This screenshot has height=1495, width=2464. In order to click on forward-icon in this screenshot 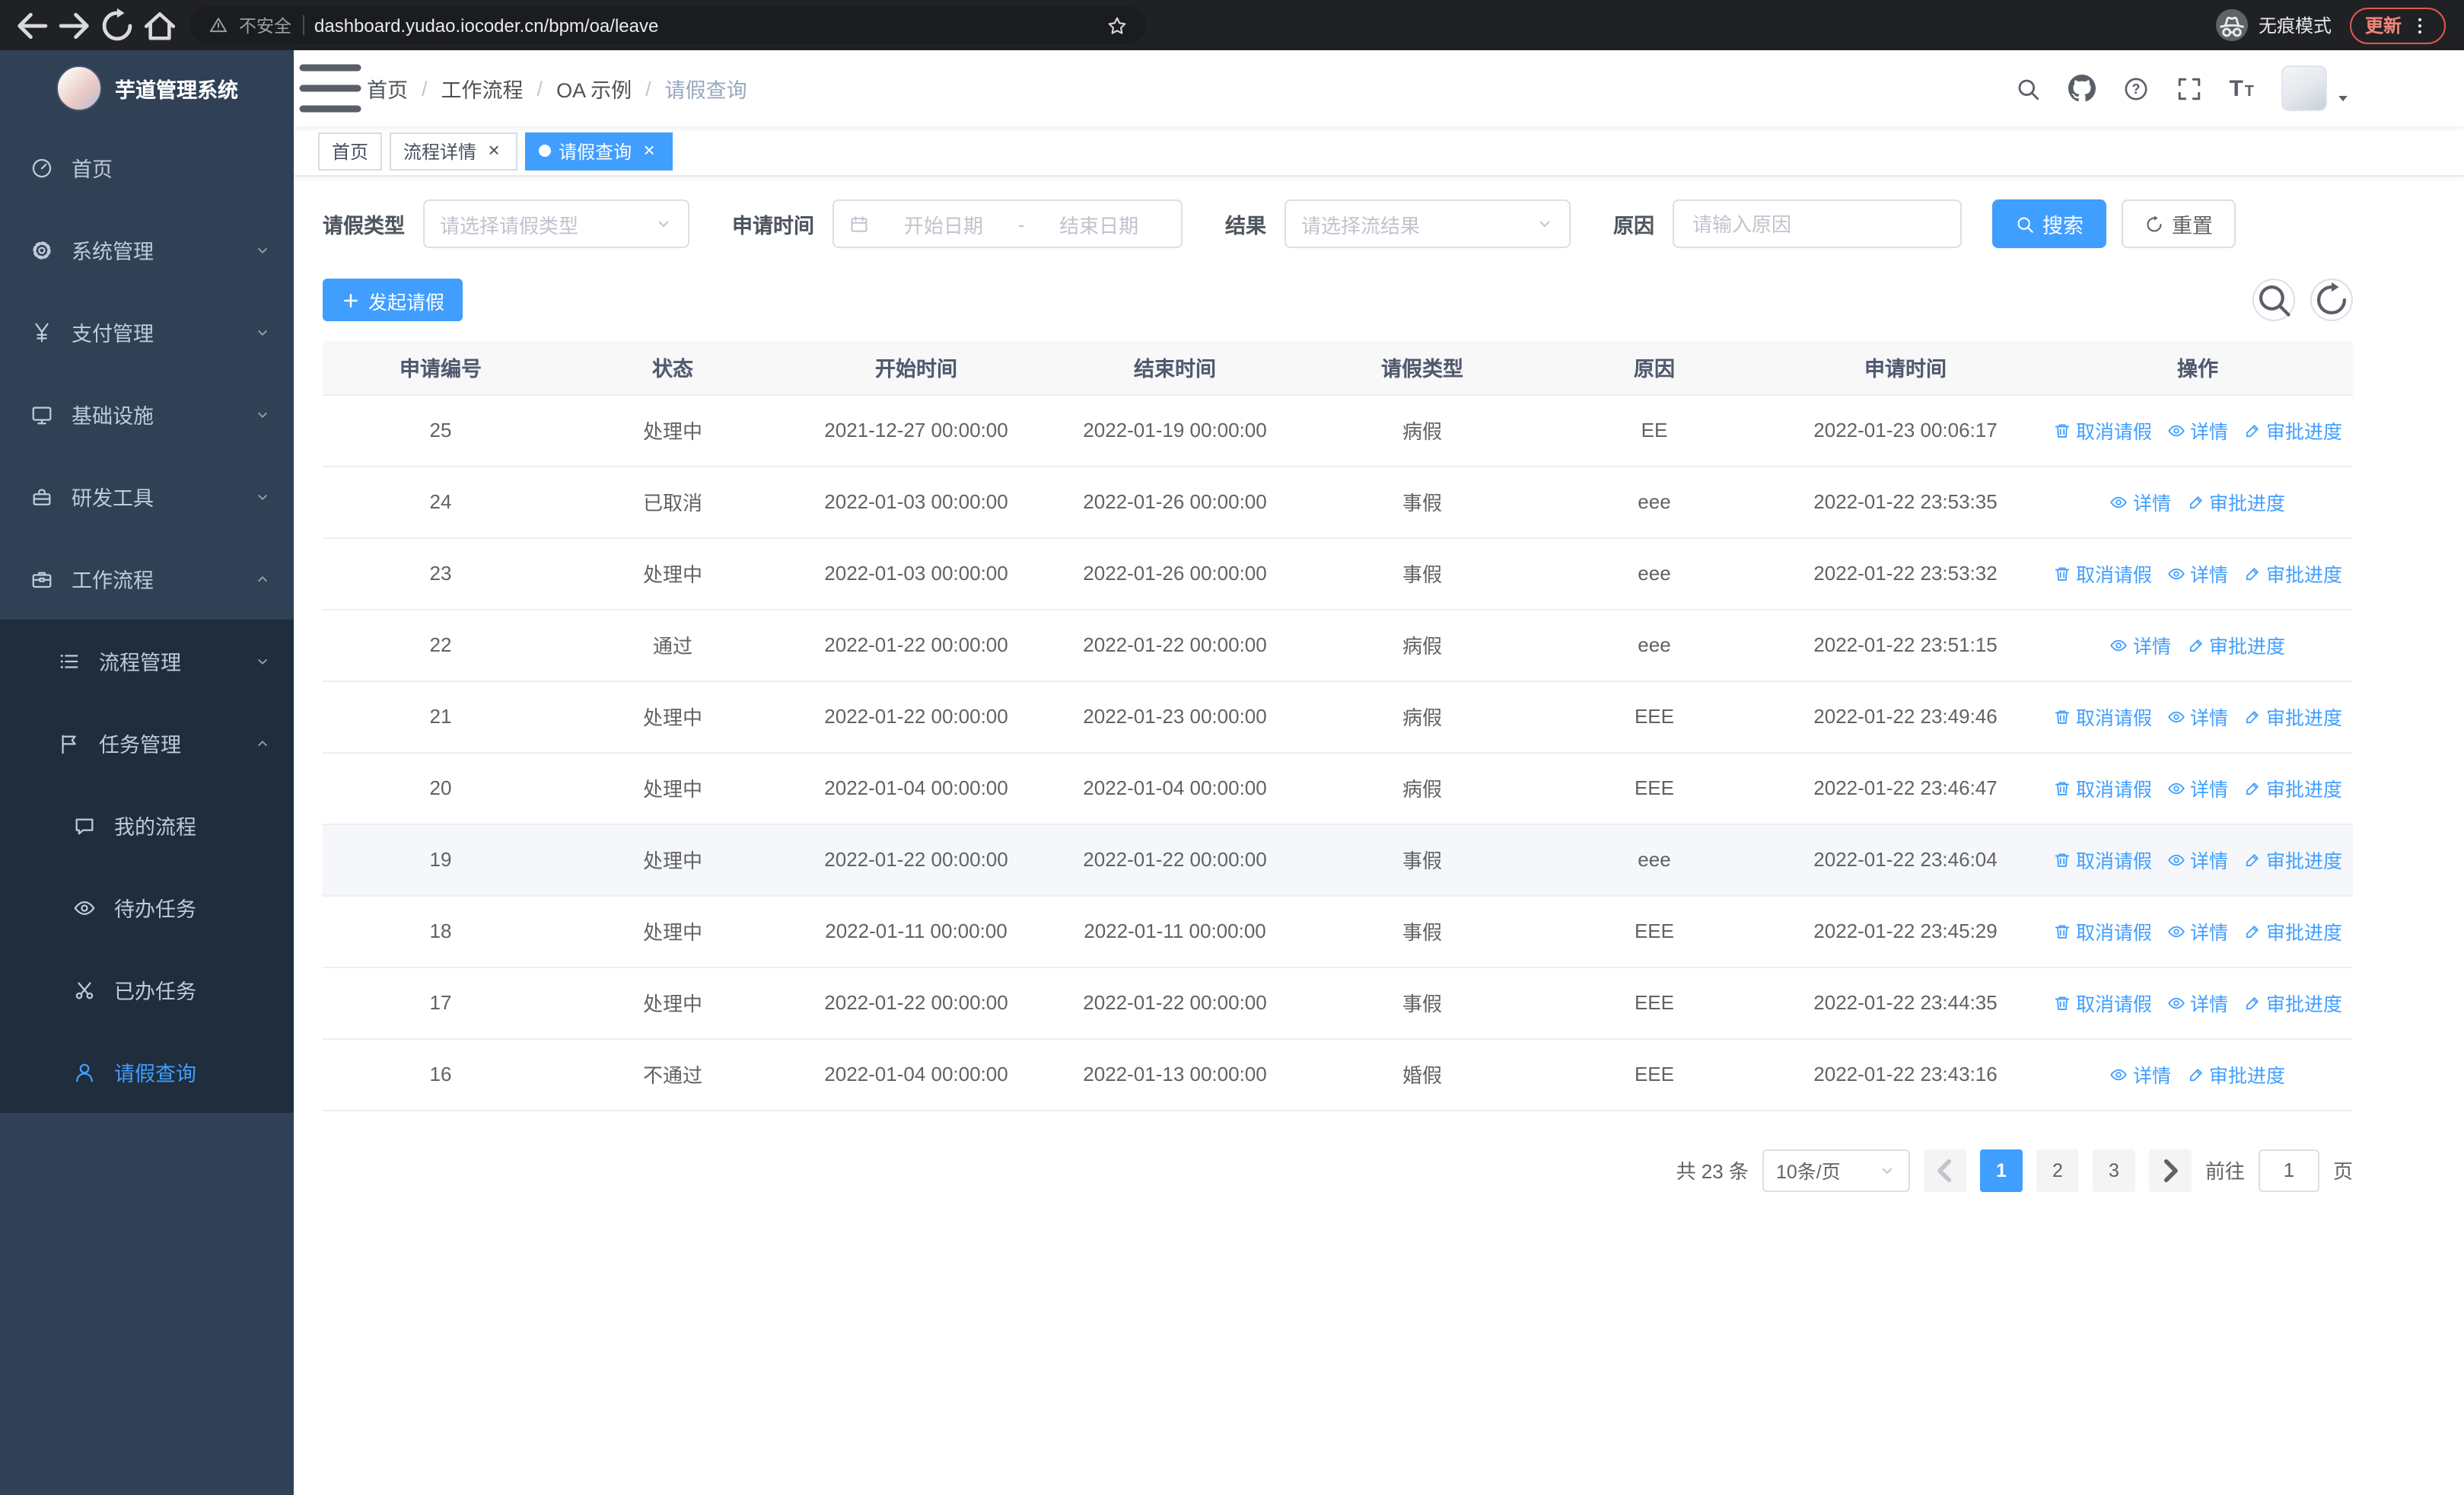, I will do `click(74, 25)`.